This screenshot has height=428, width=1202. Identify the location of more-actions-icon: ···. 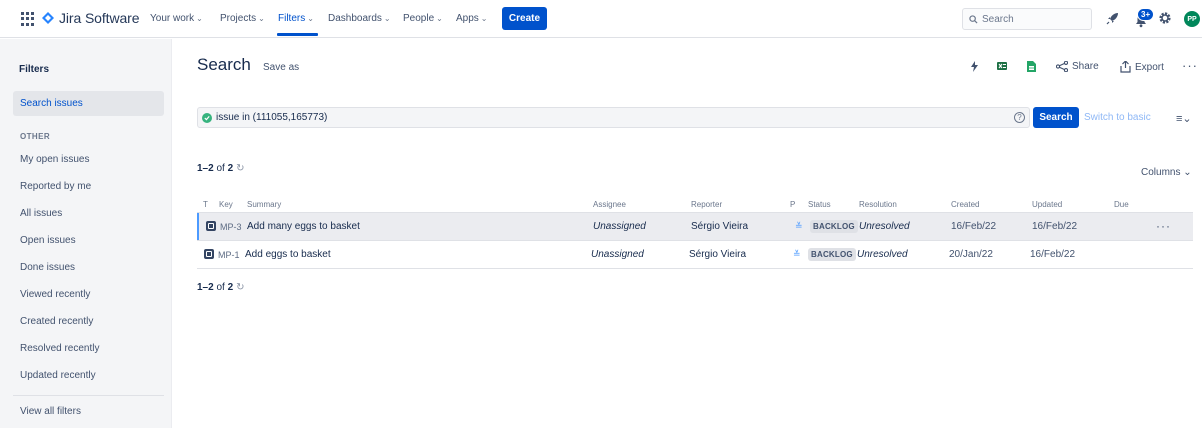
(1190, 65).